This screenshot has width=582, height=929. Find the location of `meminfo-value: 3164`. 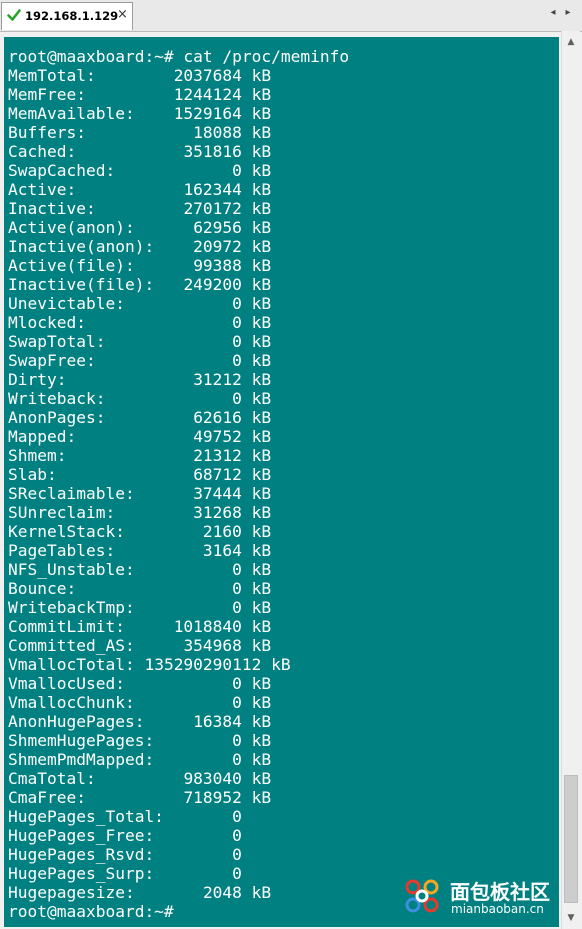

meminfo-value: 3164 is located at coordinates (222, 550).